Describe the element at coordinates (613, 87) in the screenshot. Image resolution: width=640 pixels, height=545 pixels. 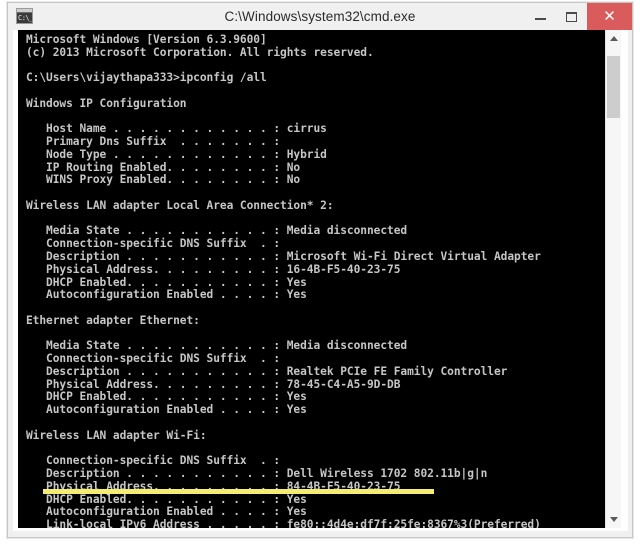
I see `scrollbar-thumb` at that location.